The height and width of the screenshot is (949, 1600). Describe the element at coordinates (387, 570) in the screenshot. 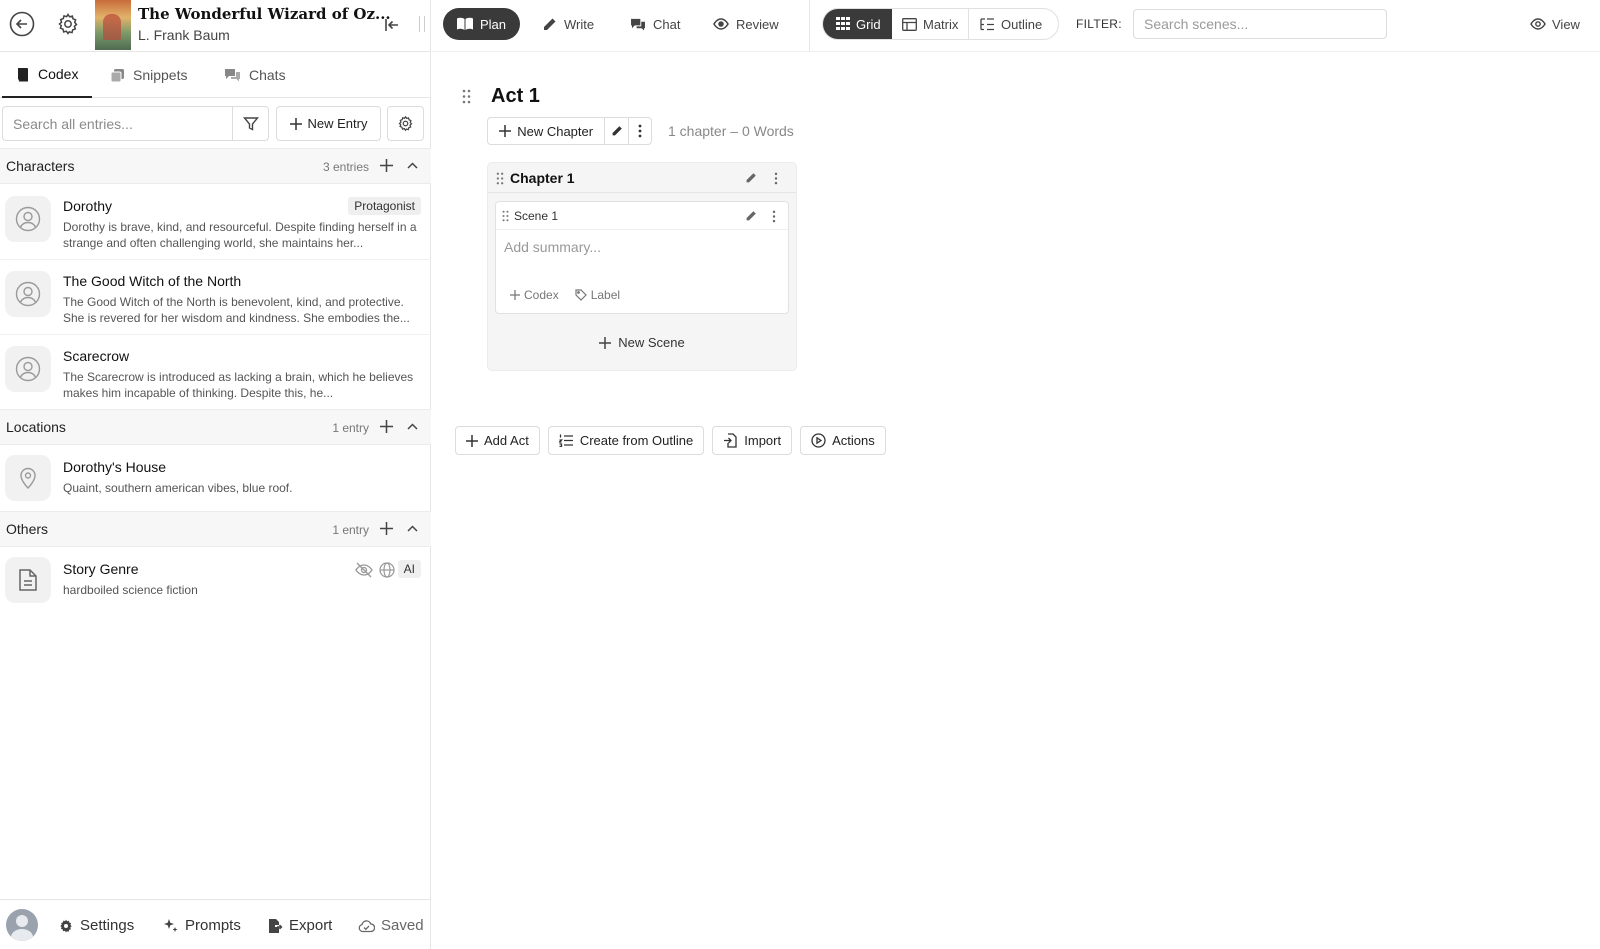

I see `globe-icon` at that location.